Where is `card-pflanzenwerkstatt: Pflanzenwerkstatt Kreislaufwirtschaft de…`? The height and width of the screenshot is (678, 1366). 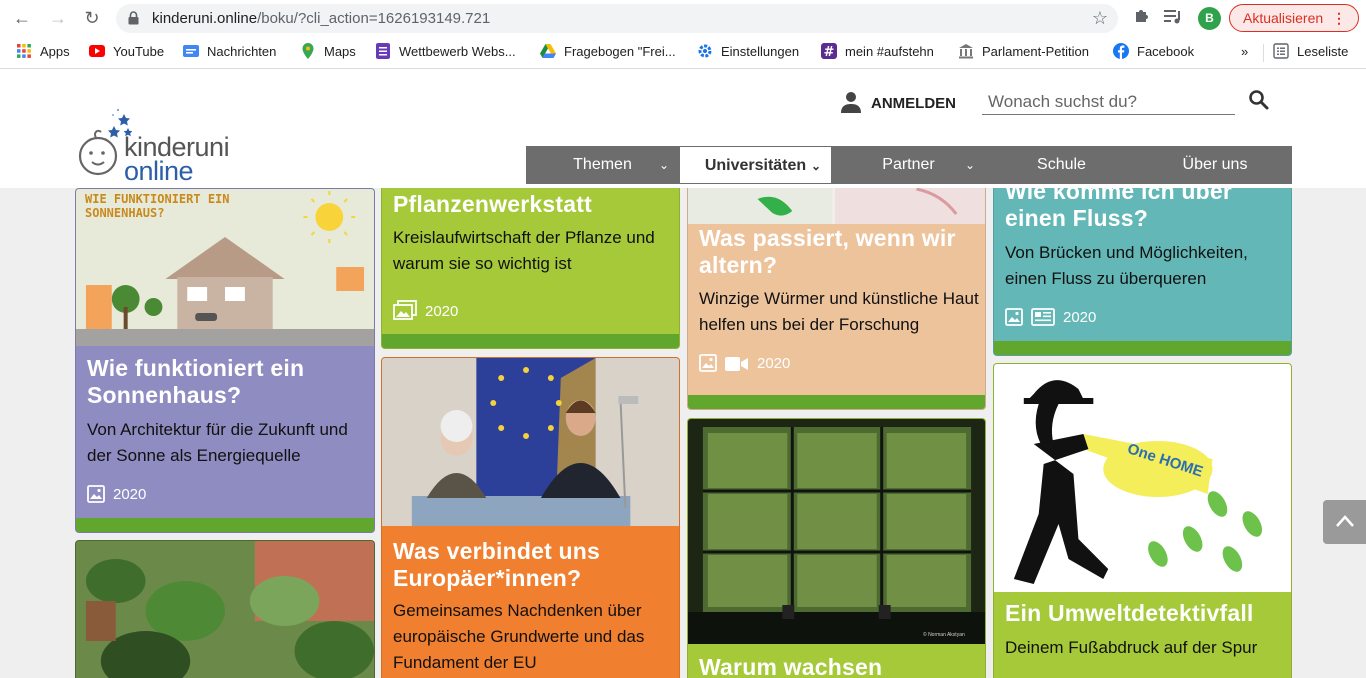
card-pflanzenwerkstatt: Pflanzenwerkstatt Kreislaufwirtschaft de… is located at coordinates (530, 268).